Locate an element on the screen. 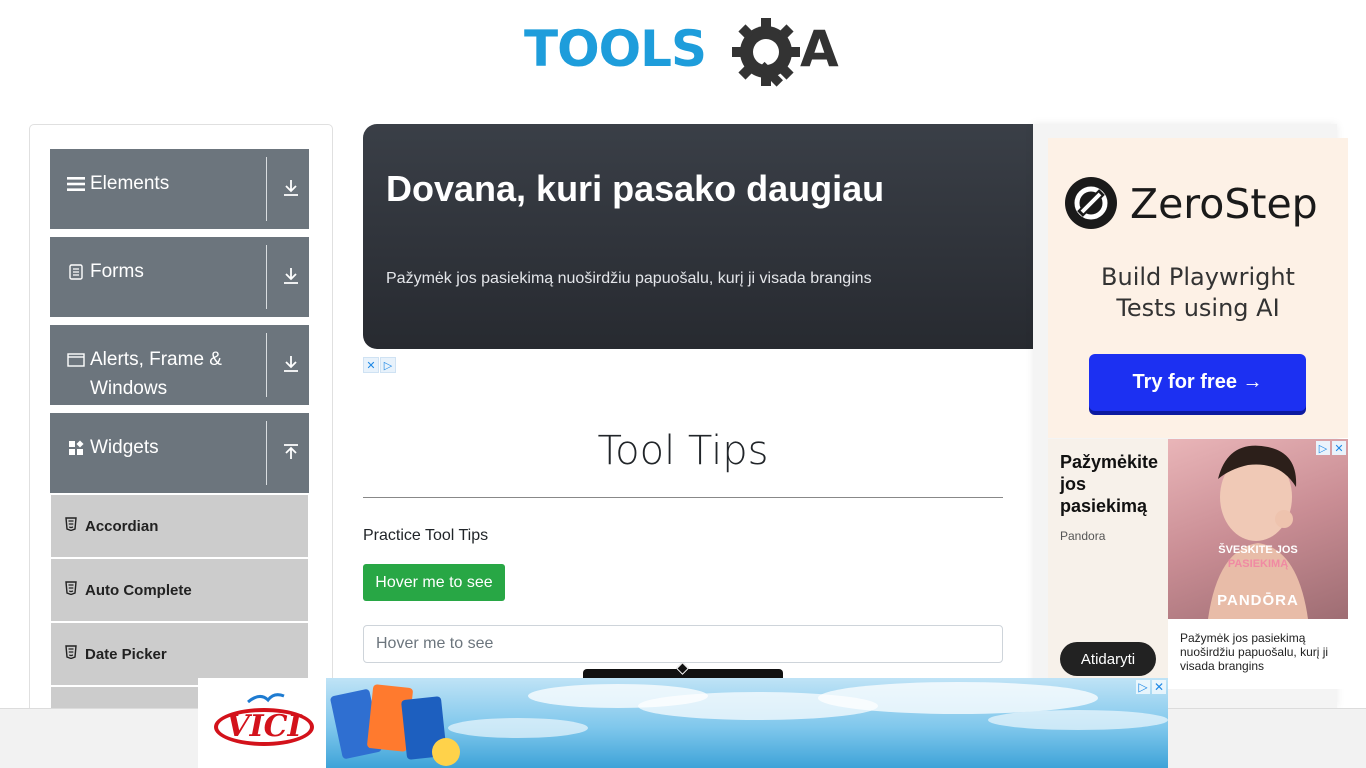 Image resolution: width=1366 pixels, height=768 pixels. zerostep-tagline: Build Playwright Tests using AI is located at coordinates (1198, 292).